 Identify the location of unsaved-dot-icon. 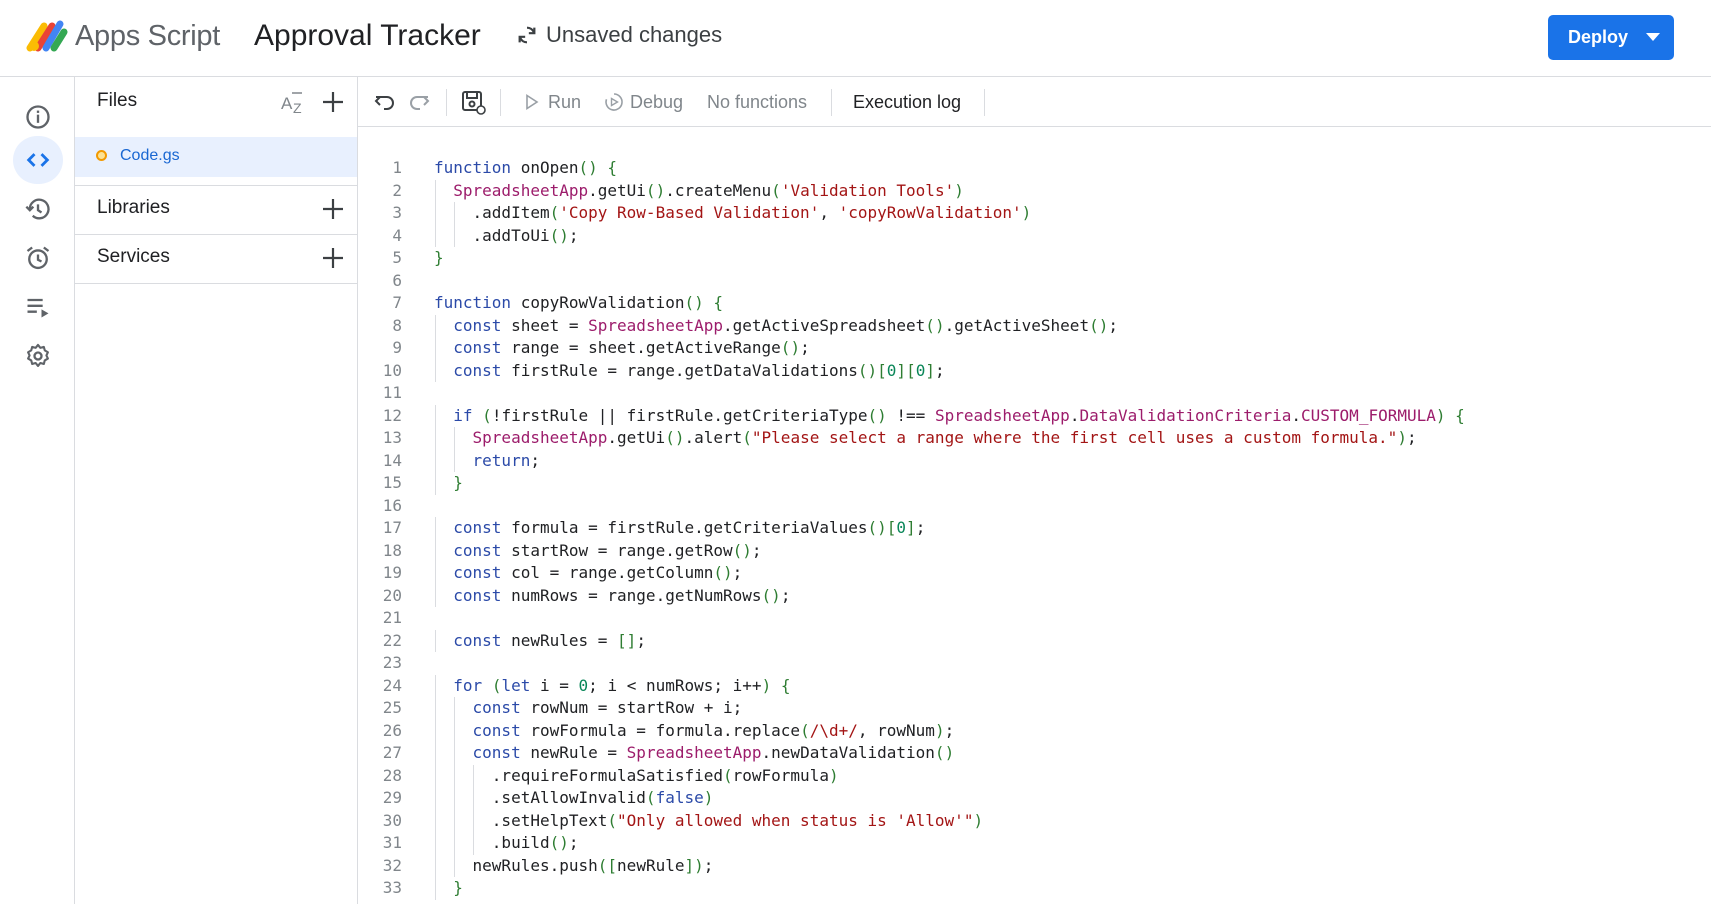
(101, 155).